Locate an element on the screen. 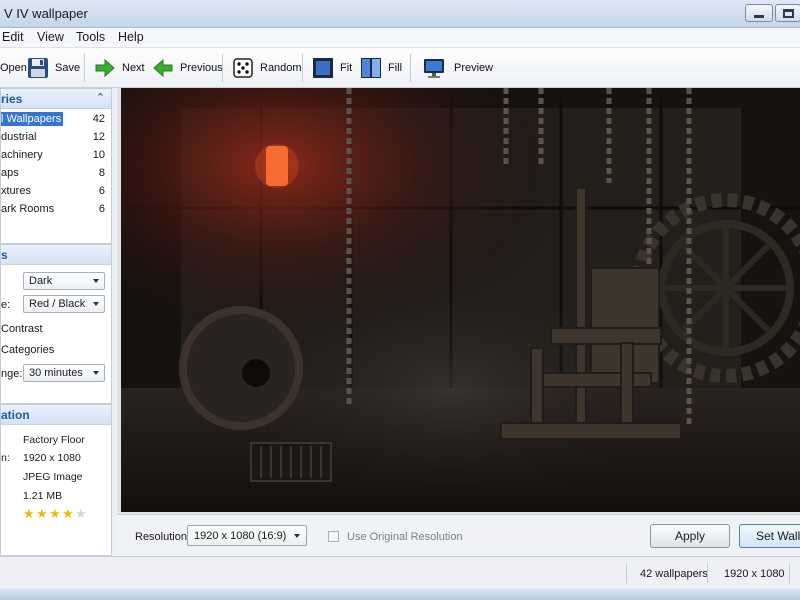 The width and height of the screenshot is (800, 600). monitor-icon is located at coordinates (434, 68).